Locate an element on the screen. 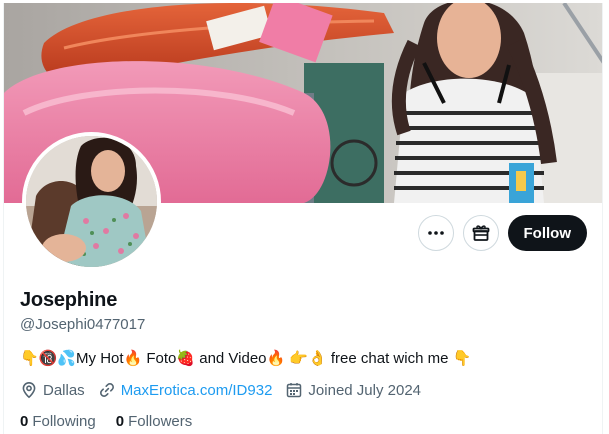 This screenshot has height=434, width=609. more-button is located at coordinates (435, 233).